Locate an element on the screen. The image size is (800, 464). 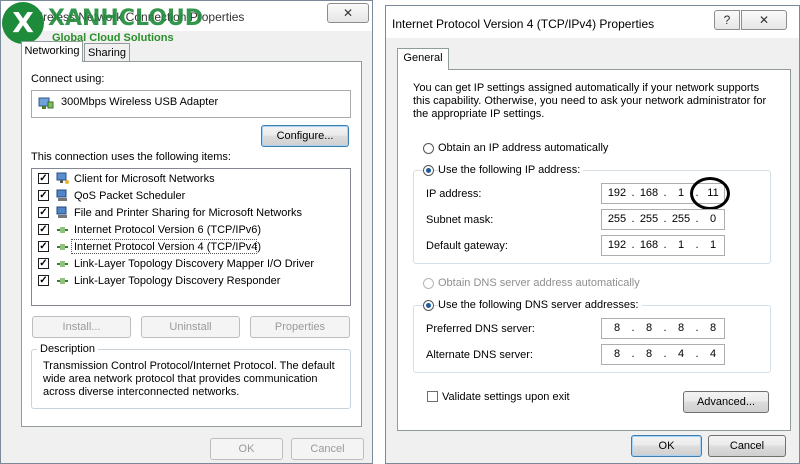
left-ok-button: OK is located at coordinates (246, 449).